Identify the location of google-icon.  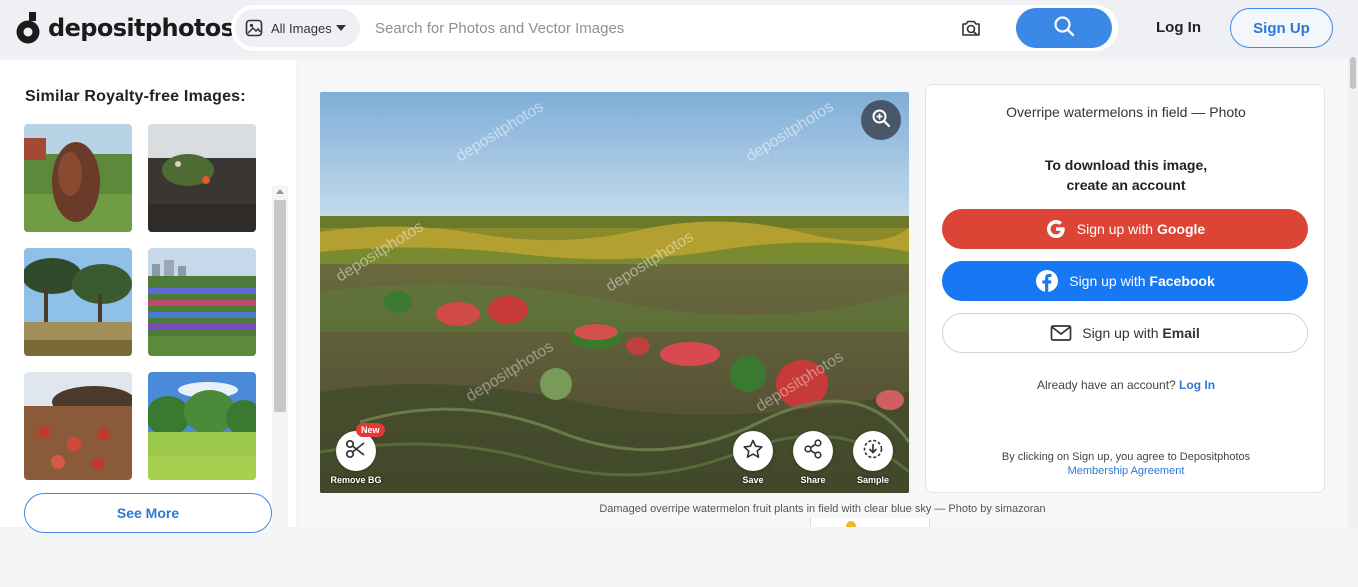
(1056, 229).